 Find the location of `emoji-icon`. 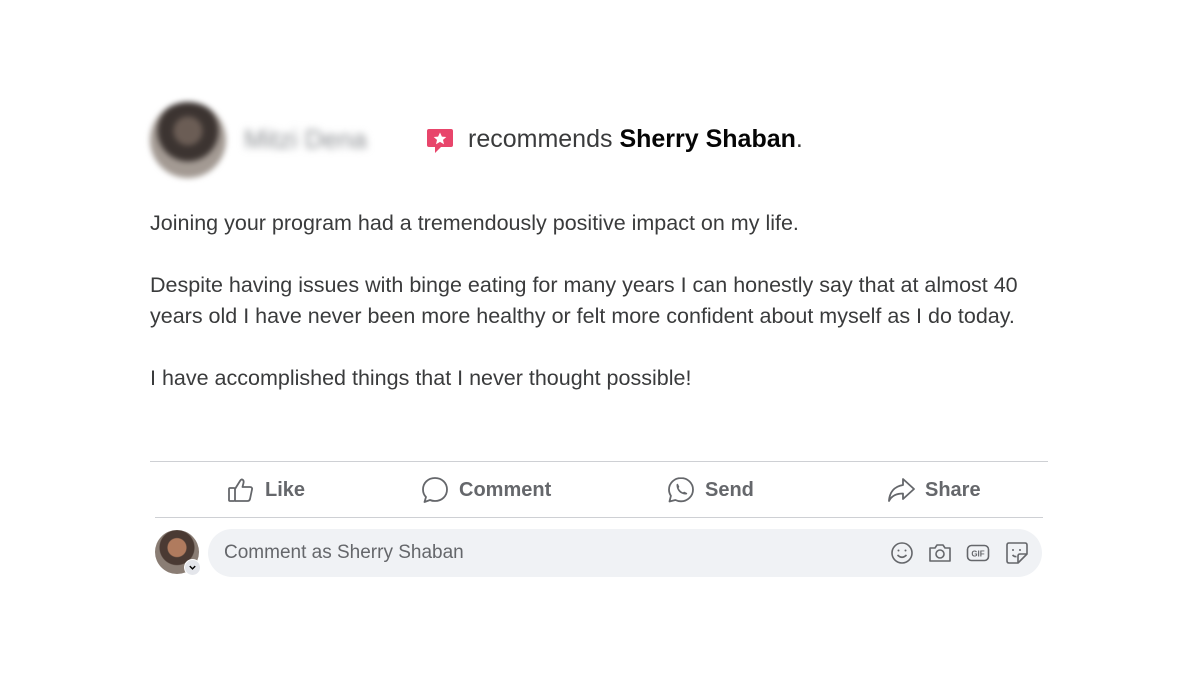

emoji-icon is located at coordinates (902, 553).